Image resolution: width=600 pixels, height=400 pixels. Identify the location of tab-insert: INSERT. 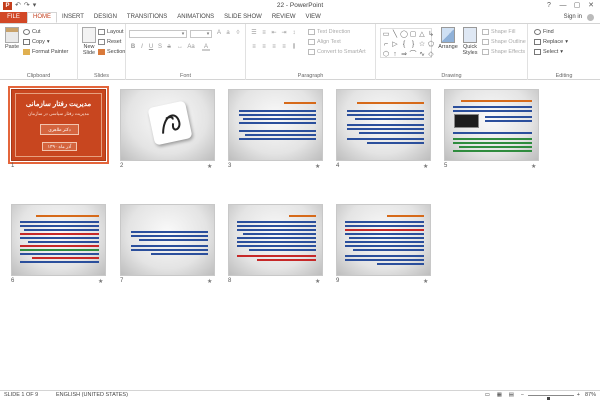
(73, 17).